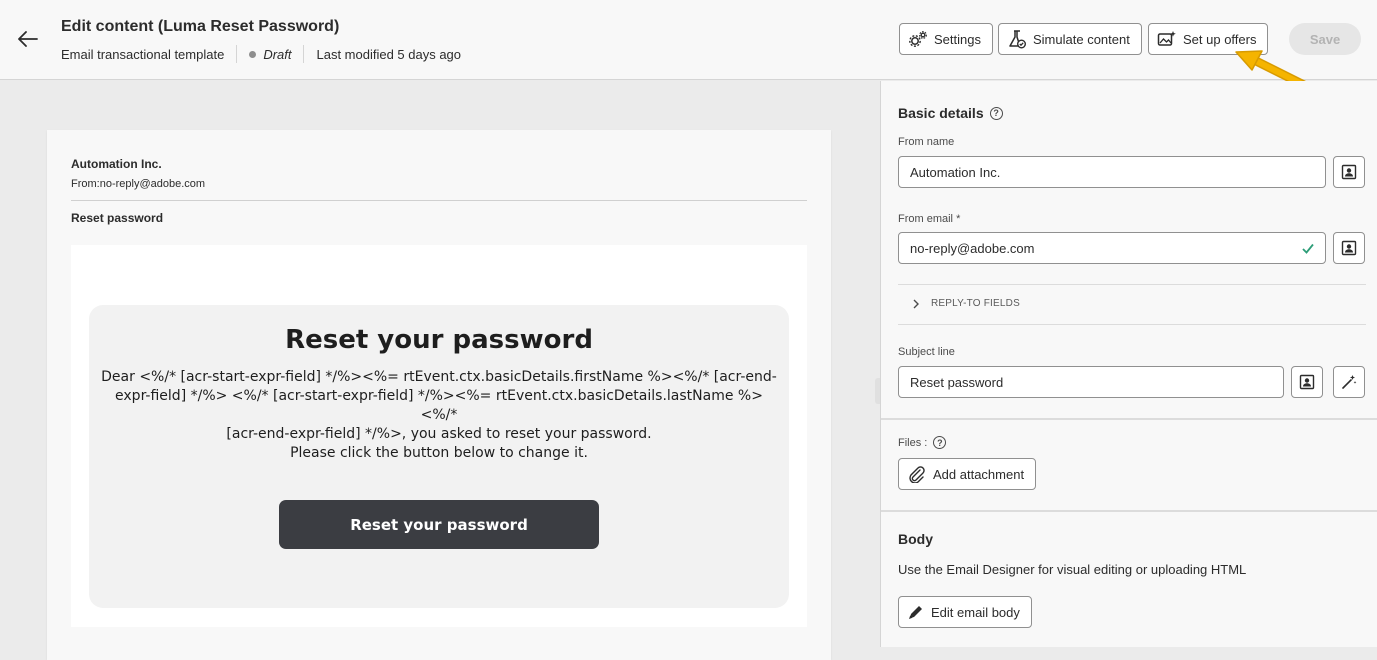 The width and height of the screenshot is (1377, 660). What do you see at coordinates (941, 113) in the screenshot?
I see `basic-details-label: Basic details` at bounding box center [941, 113].